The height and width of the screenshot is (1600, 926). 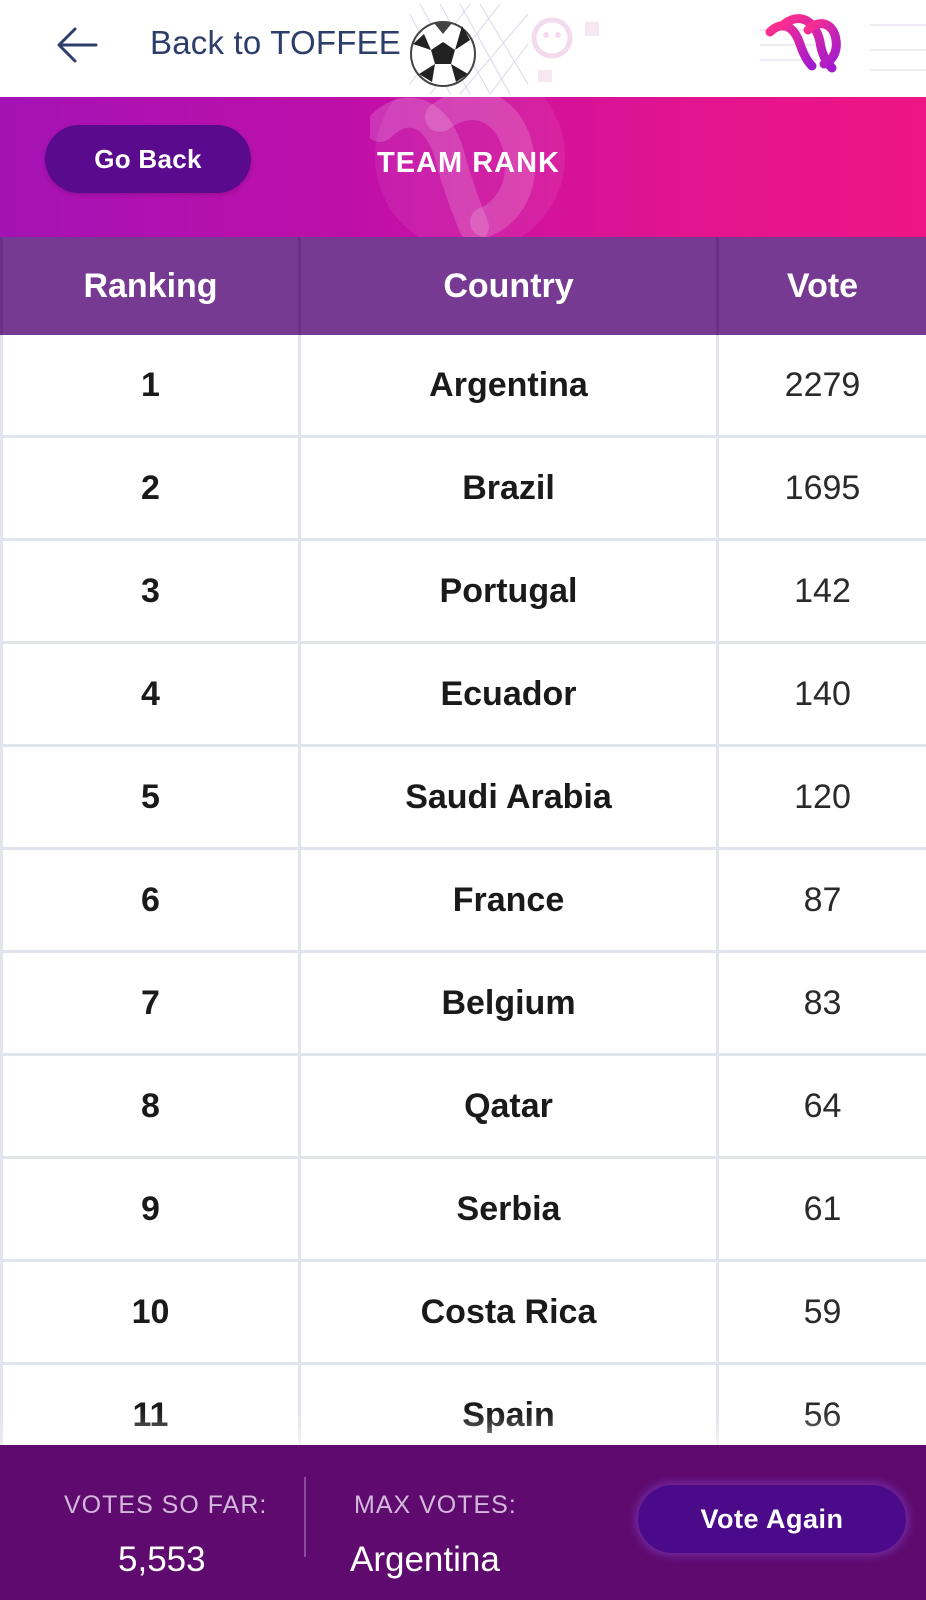 What do you see at coordinates (469, 49) in the screenshot?
I see `soccer-ball-icon` at bounding box center [469, 49].